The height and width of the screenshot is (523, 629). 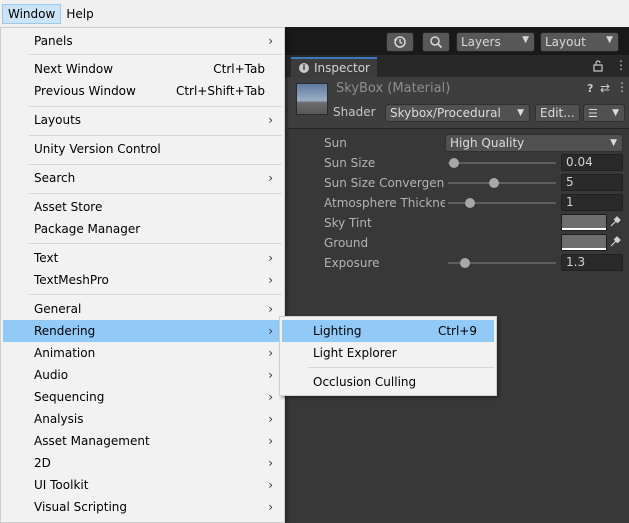 What do you see at coordinates (142, 229) in the screenshot?
I see `menu-item-package-manager: Package Manager` at bounding box center [142, 229].